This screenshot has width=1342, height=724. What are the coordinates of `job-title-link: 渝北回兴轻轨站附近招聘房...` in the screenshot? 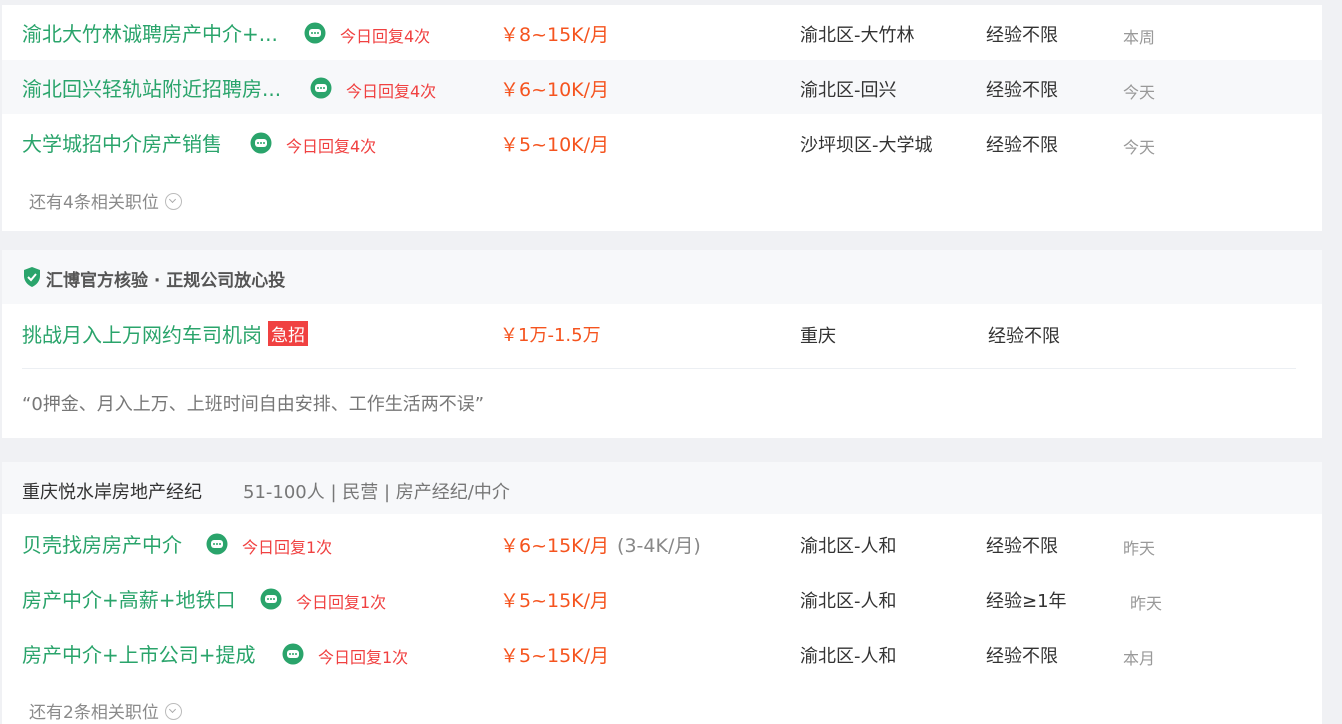 It's located at (151, 87).